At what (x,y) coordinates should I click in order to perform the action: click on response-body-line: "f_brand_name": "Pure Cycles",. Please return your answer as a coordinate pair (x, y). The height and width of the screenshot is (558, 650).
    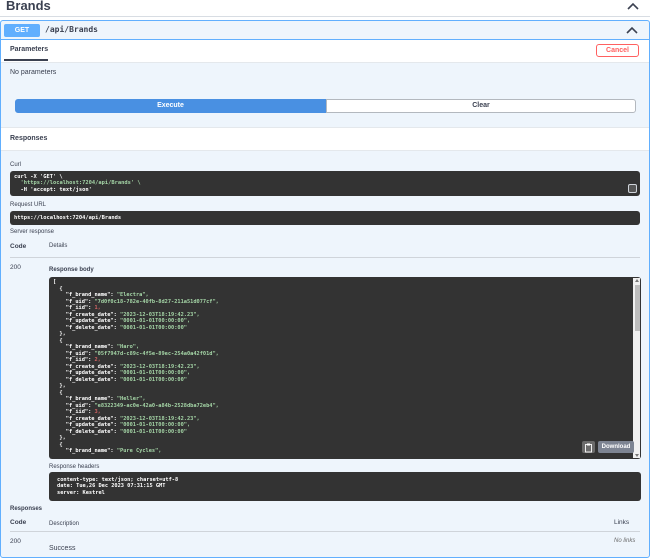
    Looking at the image, I should click on (113, 451).